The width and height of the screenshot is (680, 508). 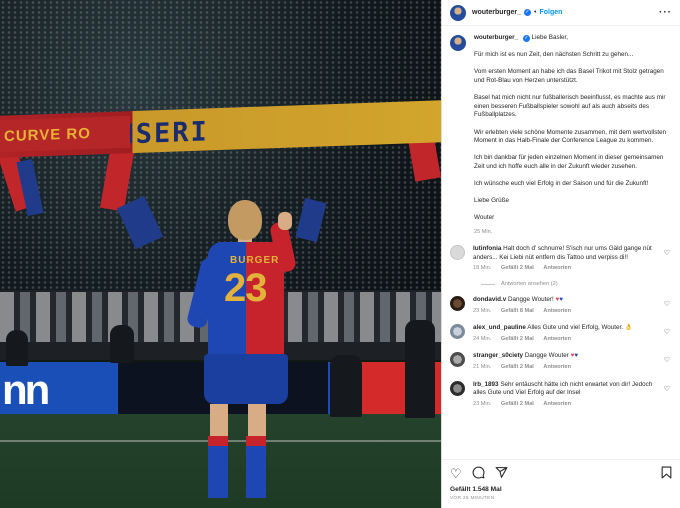 What do you see at coordinates (482, 367) in the screenshot?
I see `comment-time: 21 Min.` at bounding box center [482, 367].